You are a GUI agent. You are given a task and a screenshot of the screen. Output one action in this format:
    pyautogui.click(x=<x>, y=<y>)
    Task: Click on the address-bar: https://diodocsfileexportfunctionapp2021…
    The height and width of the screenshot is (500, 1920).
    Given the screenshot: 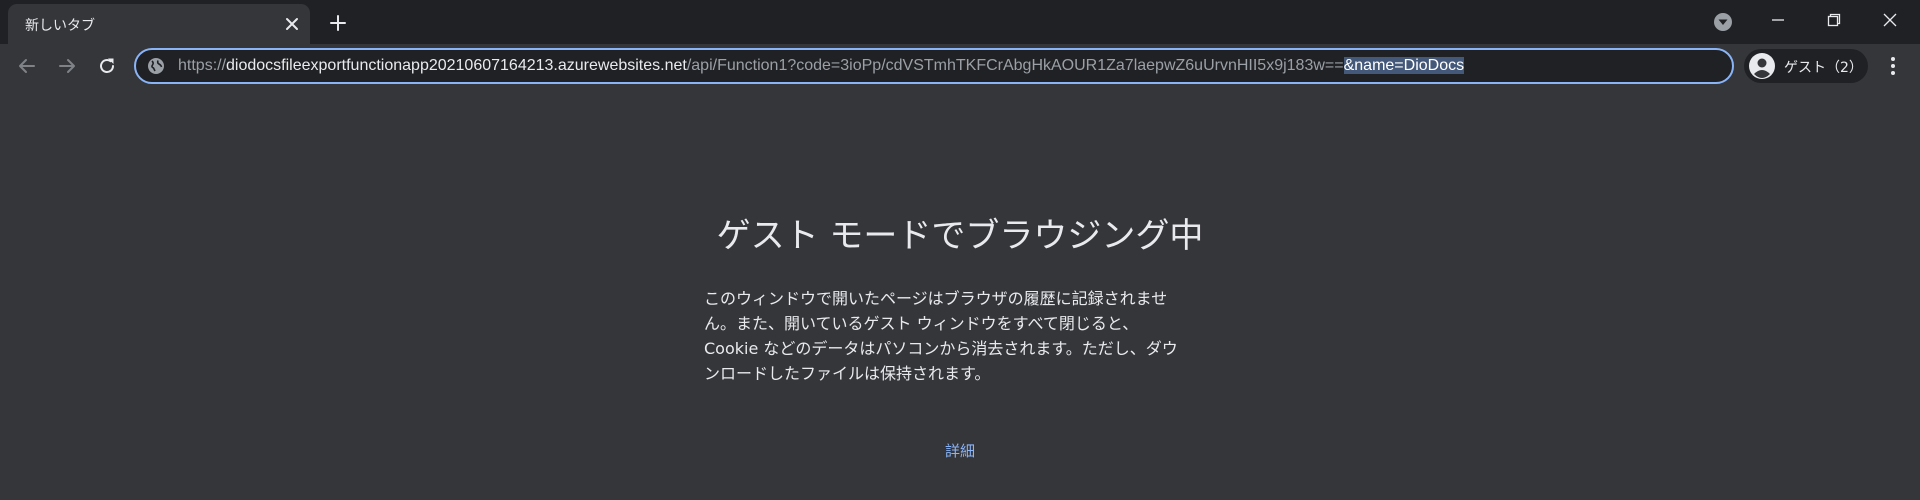 What is the action you would take?
    pyautogui.click(x=934, y=66)
    